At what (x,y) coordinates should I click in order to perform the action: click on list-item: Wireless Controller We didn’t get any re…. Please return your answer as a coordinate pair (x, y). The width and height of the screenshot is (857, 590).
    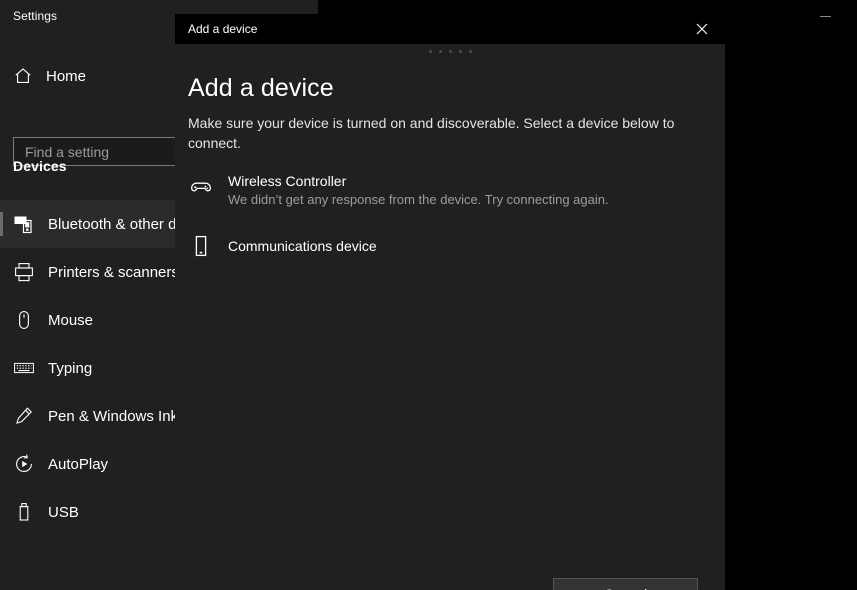
    Looking at the image, I should click on (450, 190).